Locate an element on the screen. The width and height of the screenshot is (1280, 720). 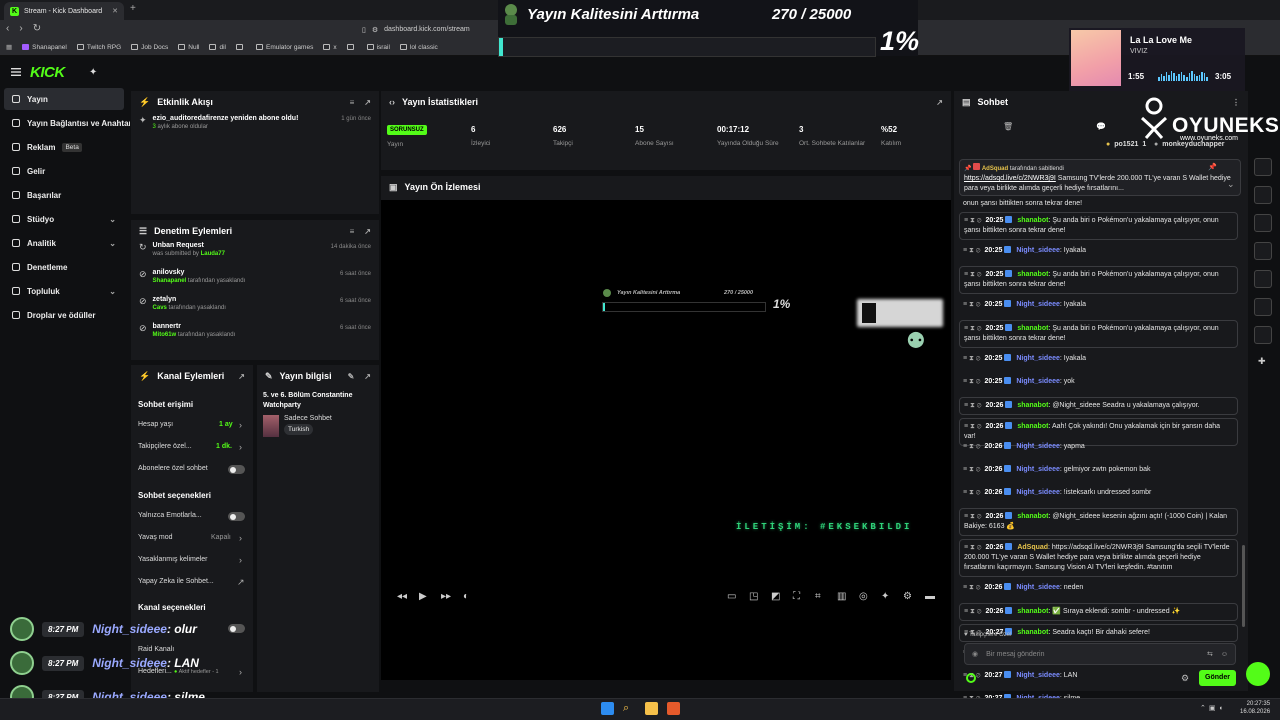
chat-scrollbar is located at coordinates (1243, 586).